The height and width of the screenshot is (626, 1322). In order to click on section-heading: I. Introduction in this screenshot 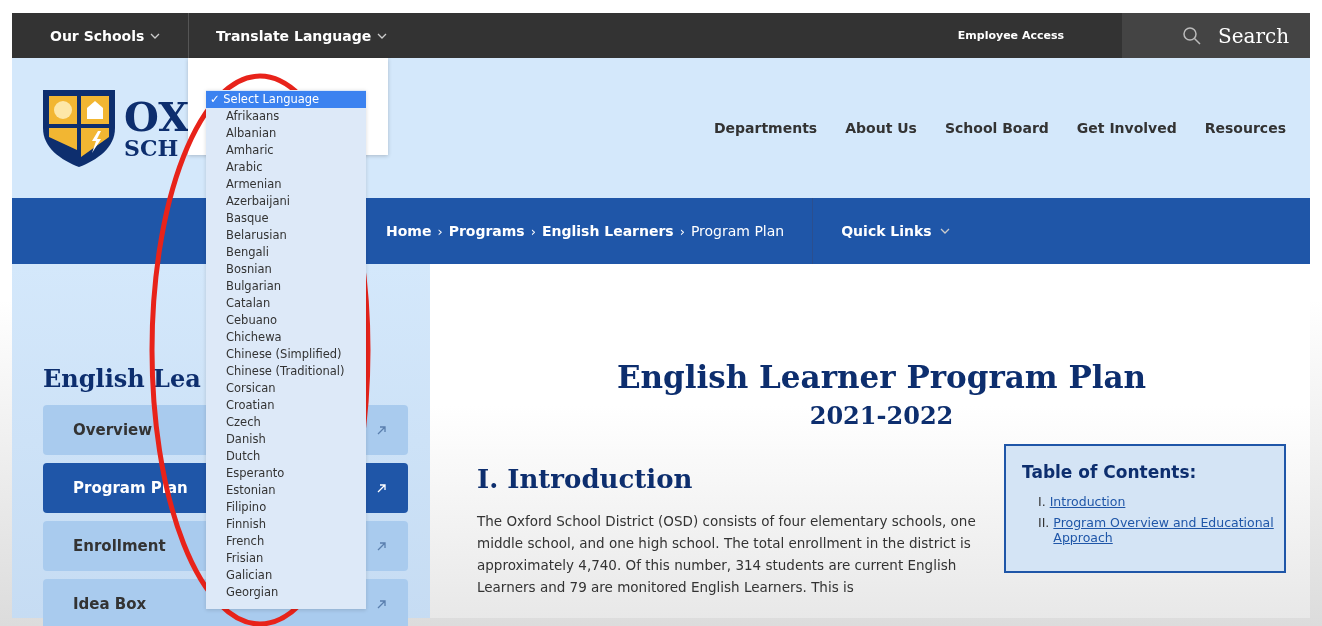, I will do `click(585, 479)`.